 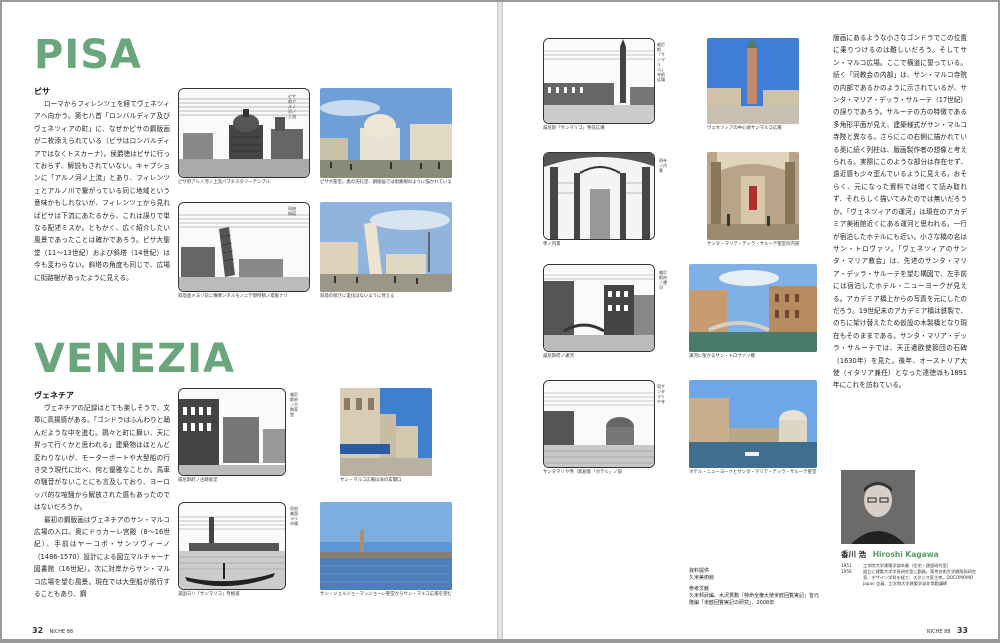 I want to click on venice-engraving-canal, so click(x=599, y=308).